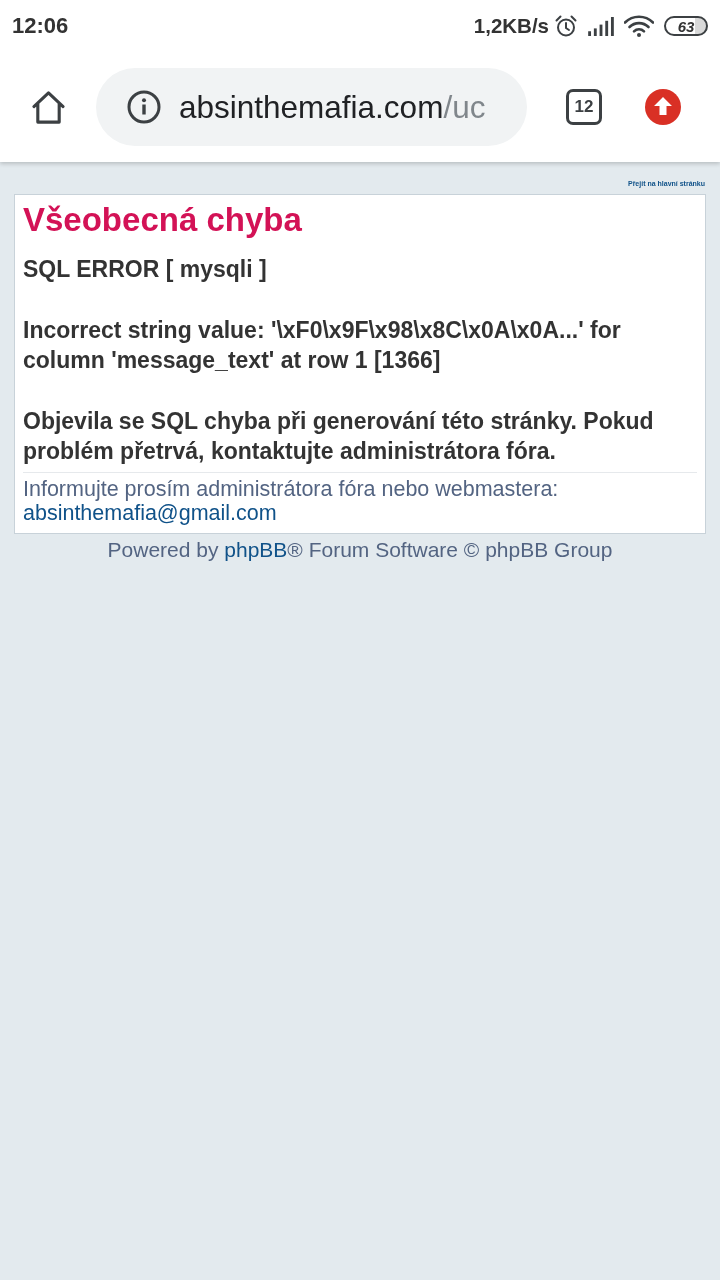 Image resolution: width=720 pixels, height=1280 pixels. What do you see at coordinates (144, 107) in the screenshot?
I see `info-icon` at bounding box center [144, 107].